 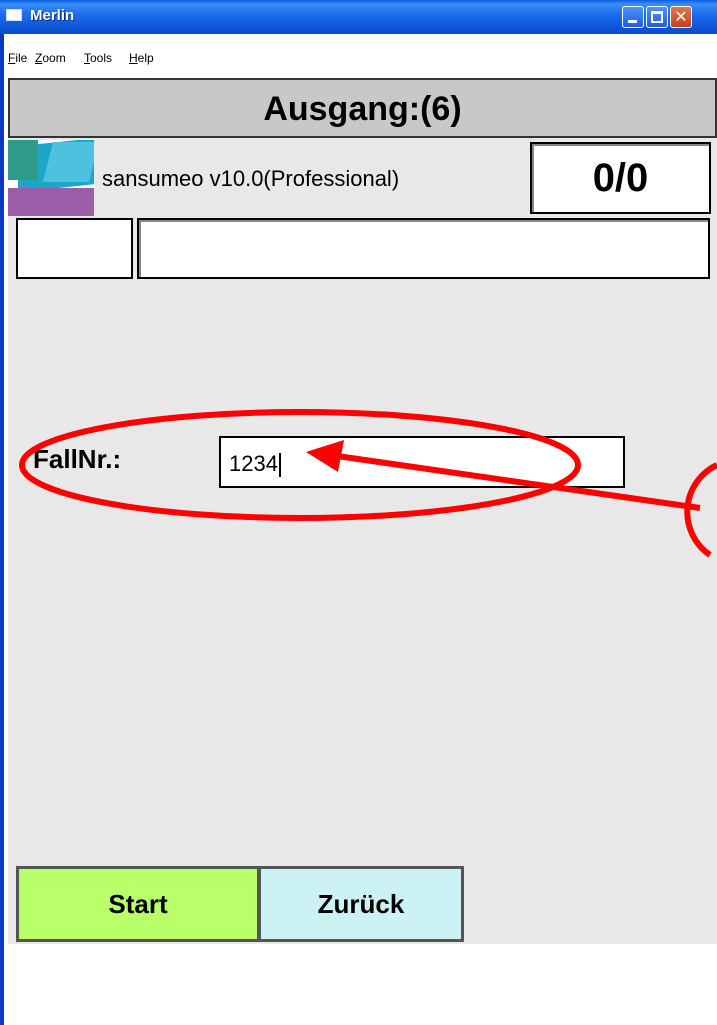 What do you see at coordinates (51, 178) in the screenshot?
I see `app-logo` at bounding box center [51, 178].